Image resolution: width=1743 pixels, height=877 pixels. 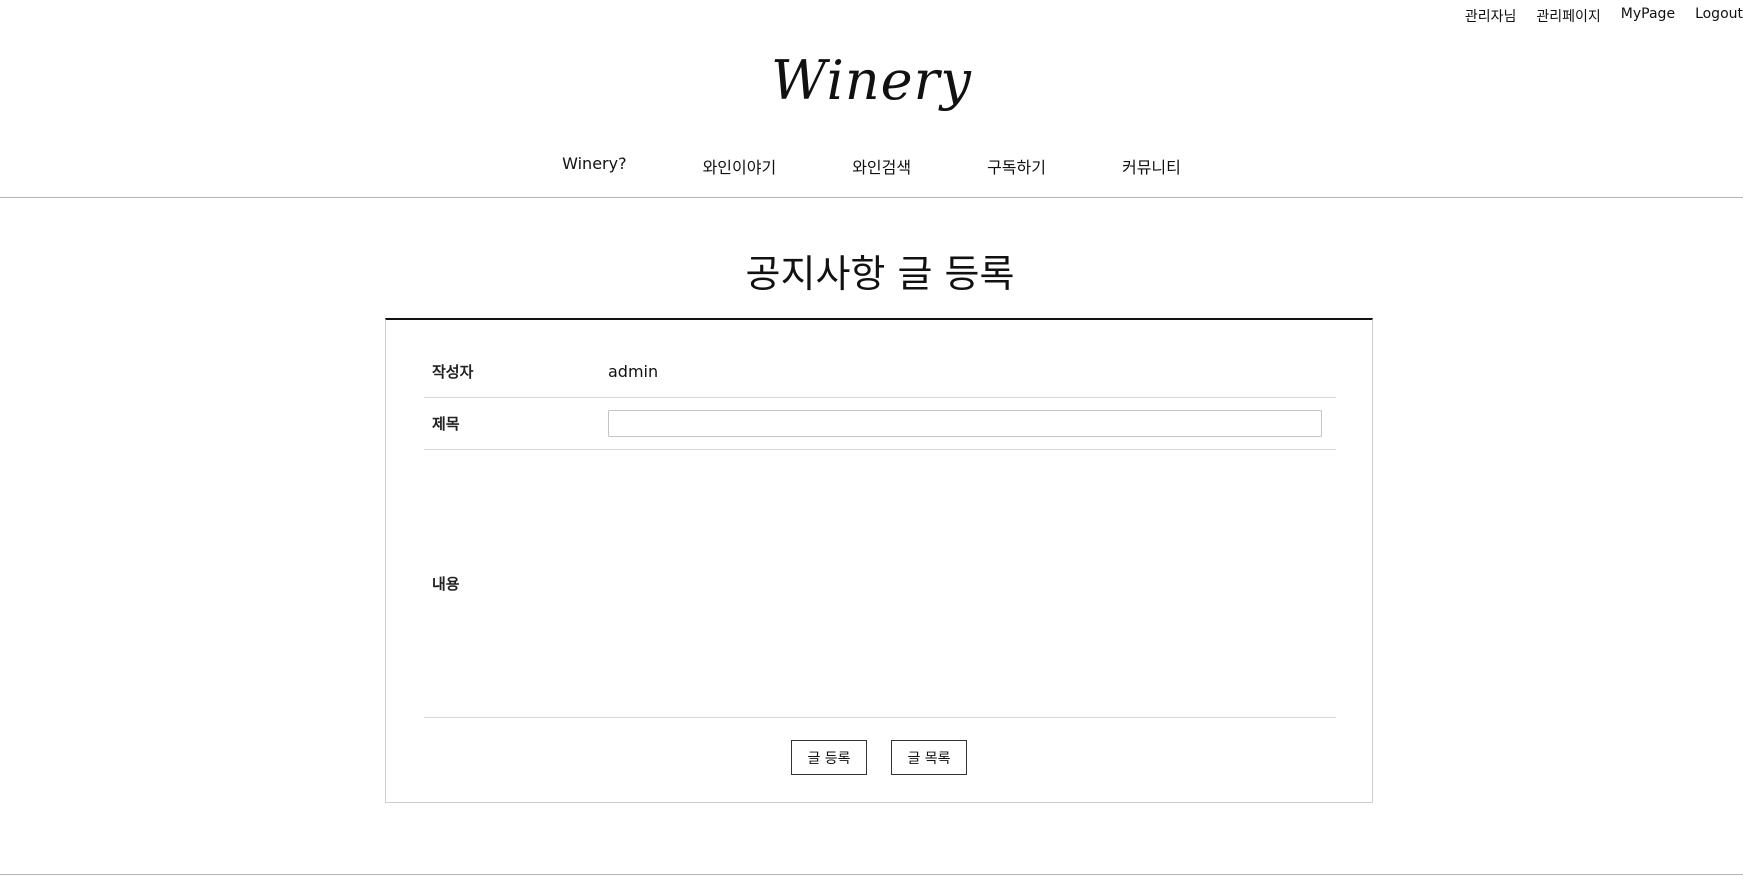 I want to click on title-input, so click(x=965, y=423).